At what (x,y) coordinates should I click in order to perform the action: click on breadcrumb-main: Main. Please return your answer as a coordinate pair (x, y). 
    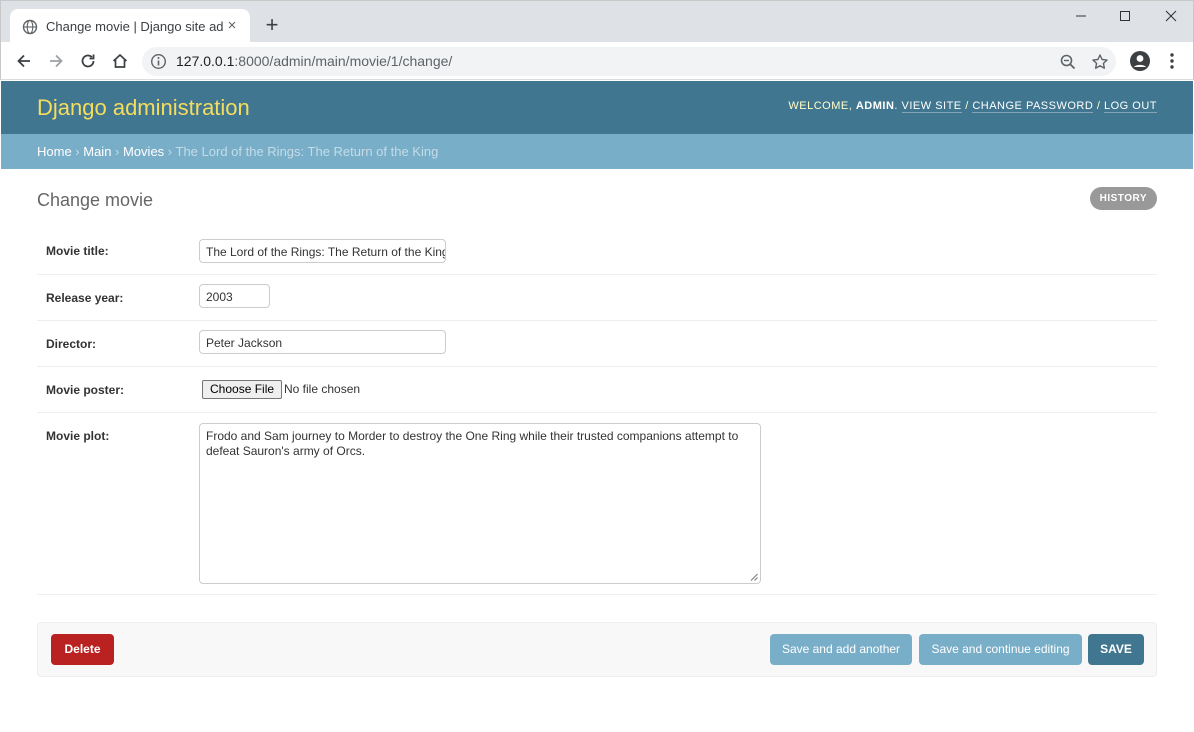
    Looking at the image, I should click on (97, 151).